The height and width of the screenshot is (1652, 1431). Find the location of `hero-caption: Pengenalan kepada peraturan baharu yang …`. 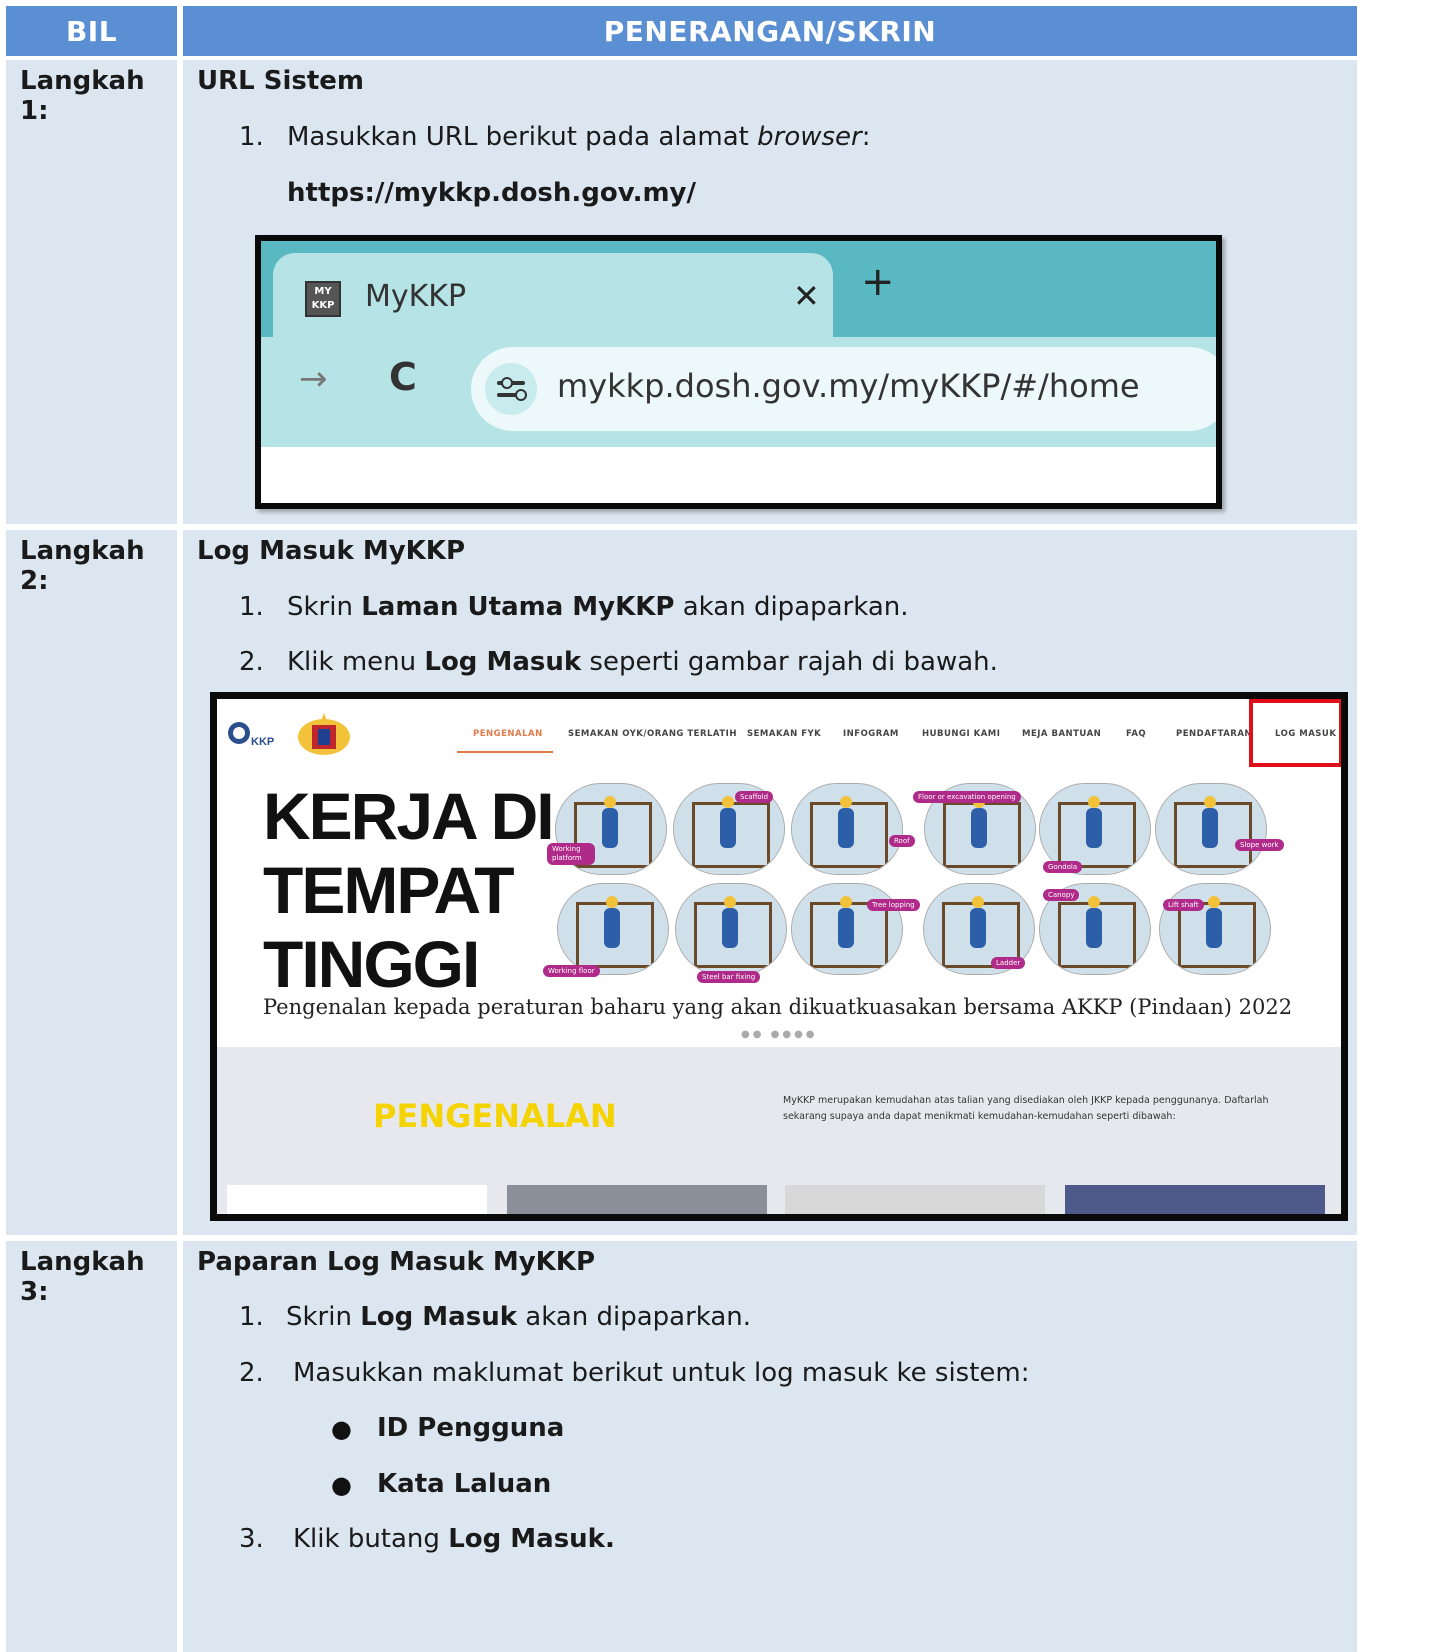

hero-caption: Pengenalan kepada peraturan baharu yang … is located at coordinates (778, 1007).